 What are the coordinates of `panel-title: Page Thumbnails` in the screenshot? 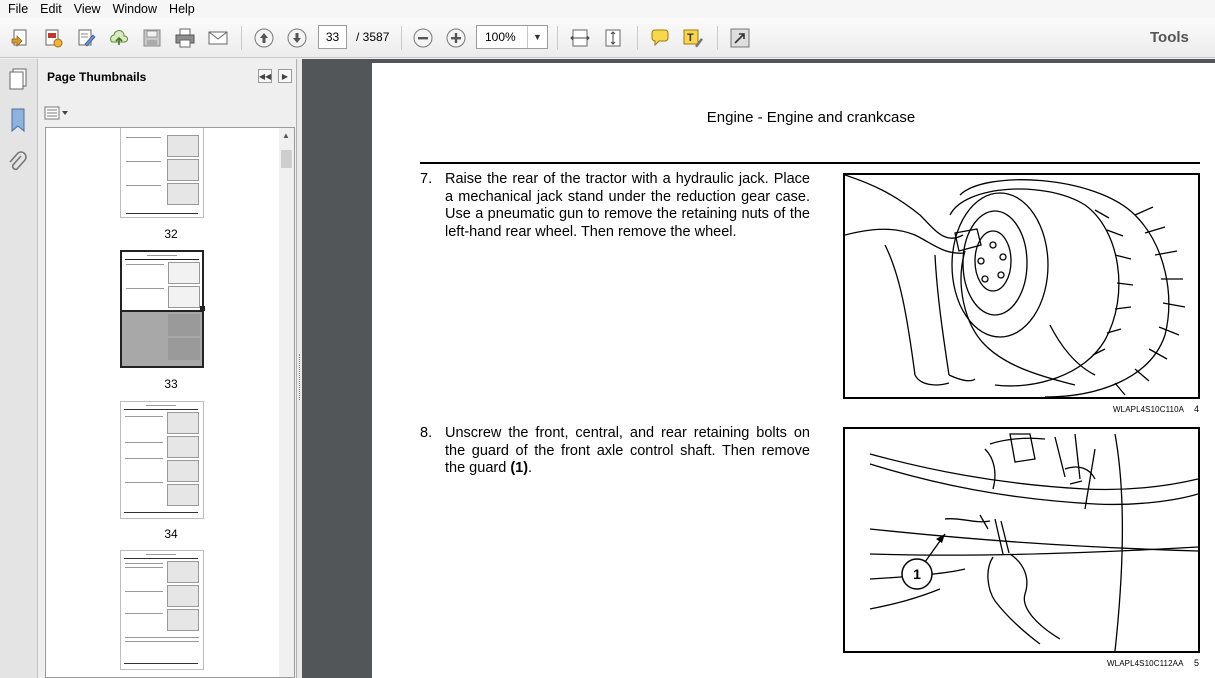 It's located at (97, 77).